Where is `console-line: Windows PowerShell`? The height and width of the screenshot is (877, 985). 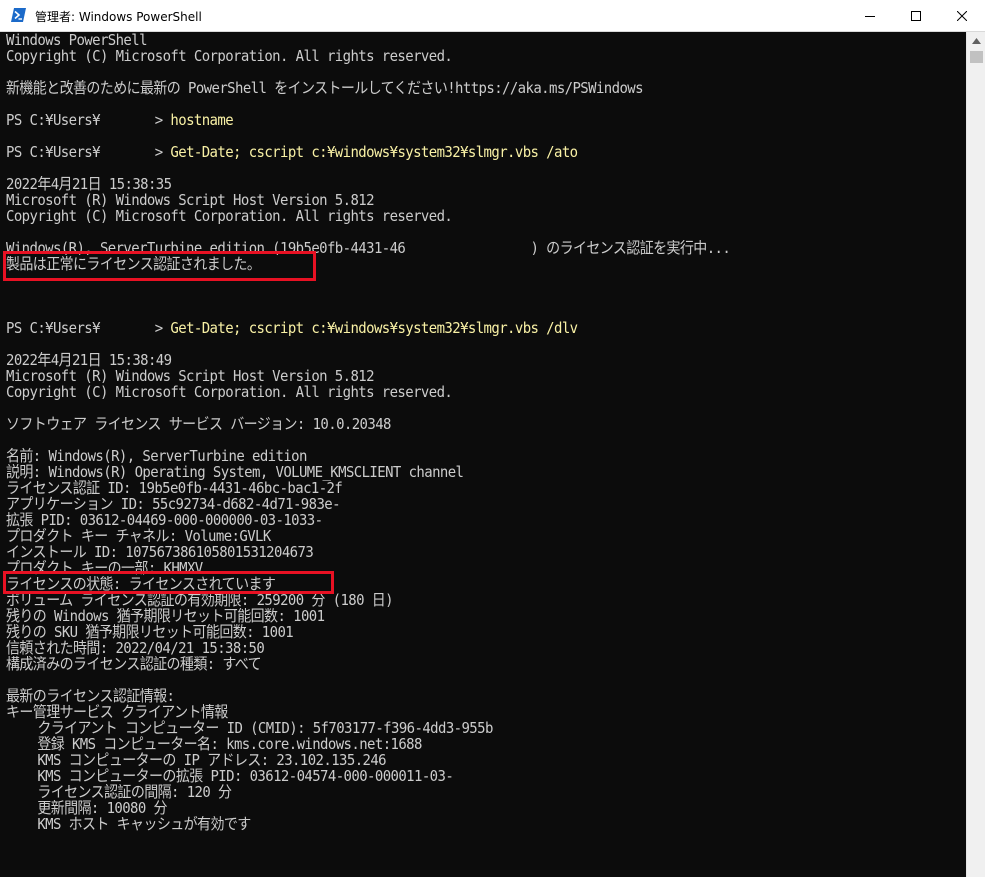 console-line: Windows PowerShell is located at coordinates (368, 40).